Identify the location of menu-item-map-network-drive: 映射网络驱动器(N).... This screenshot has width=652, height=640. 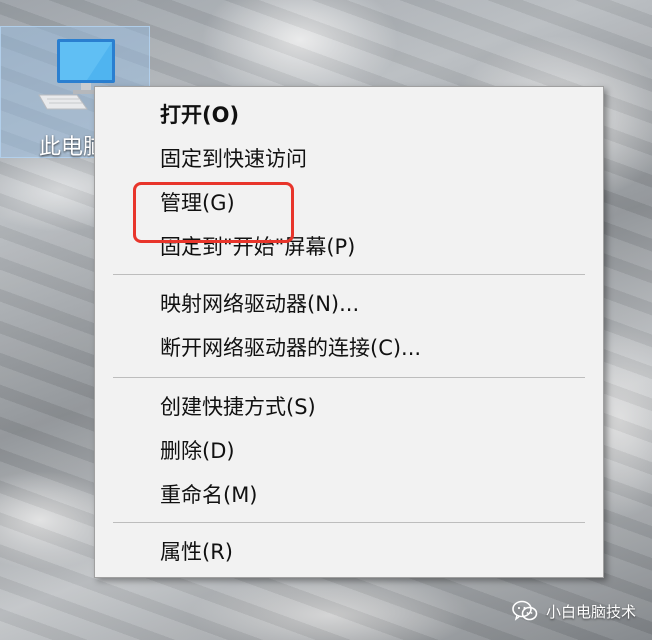
(349, 304).